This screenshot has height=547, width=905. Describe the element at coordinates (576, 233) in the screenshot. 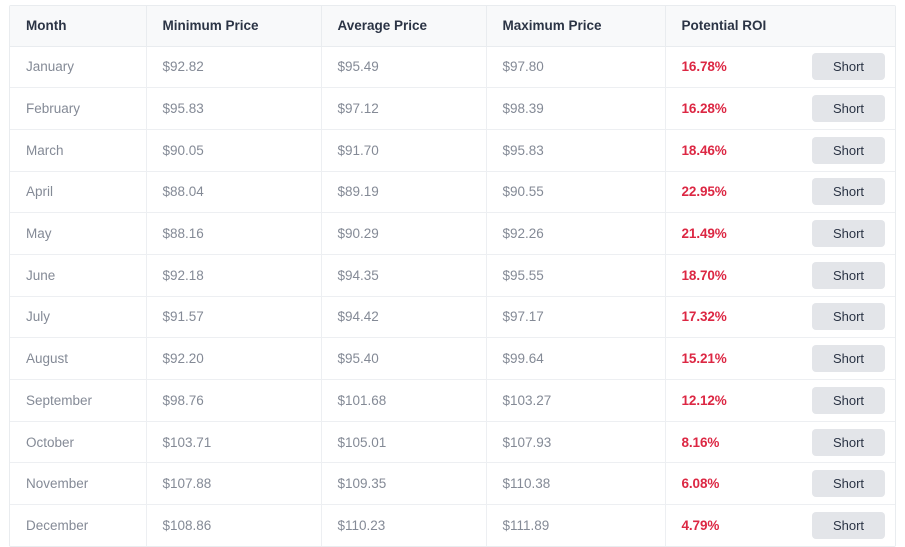

I see `cell-maximum-price: $92.26` at that location.